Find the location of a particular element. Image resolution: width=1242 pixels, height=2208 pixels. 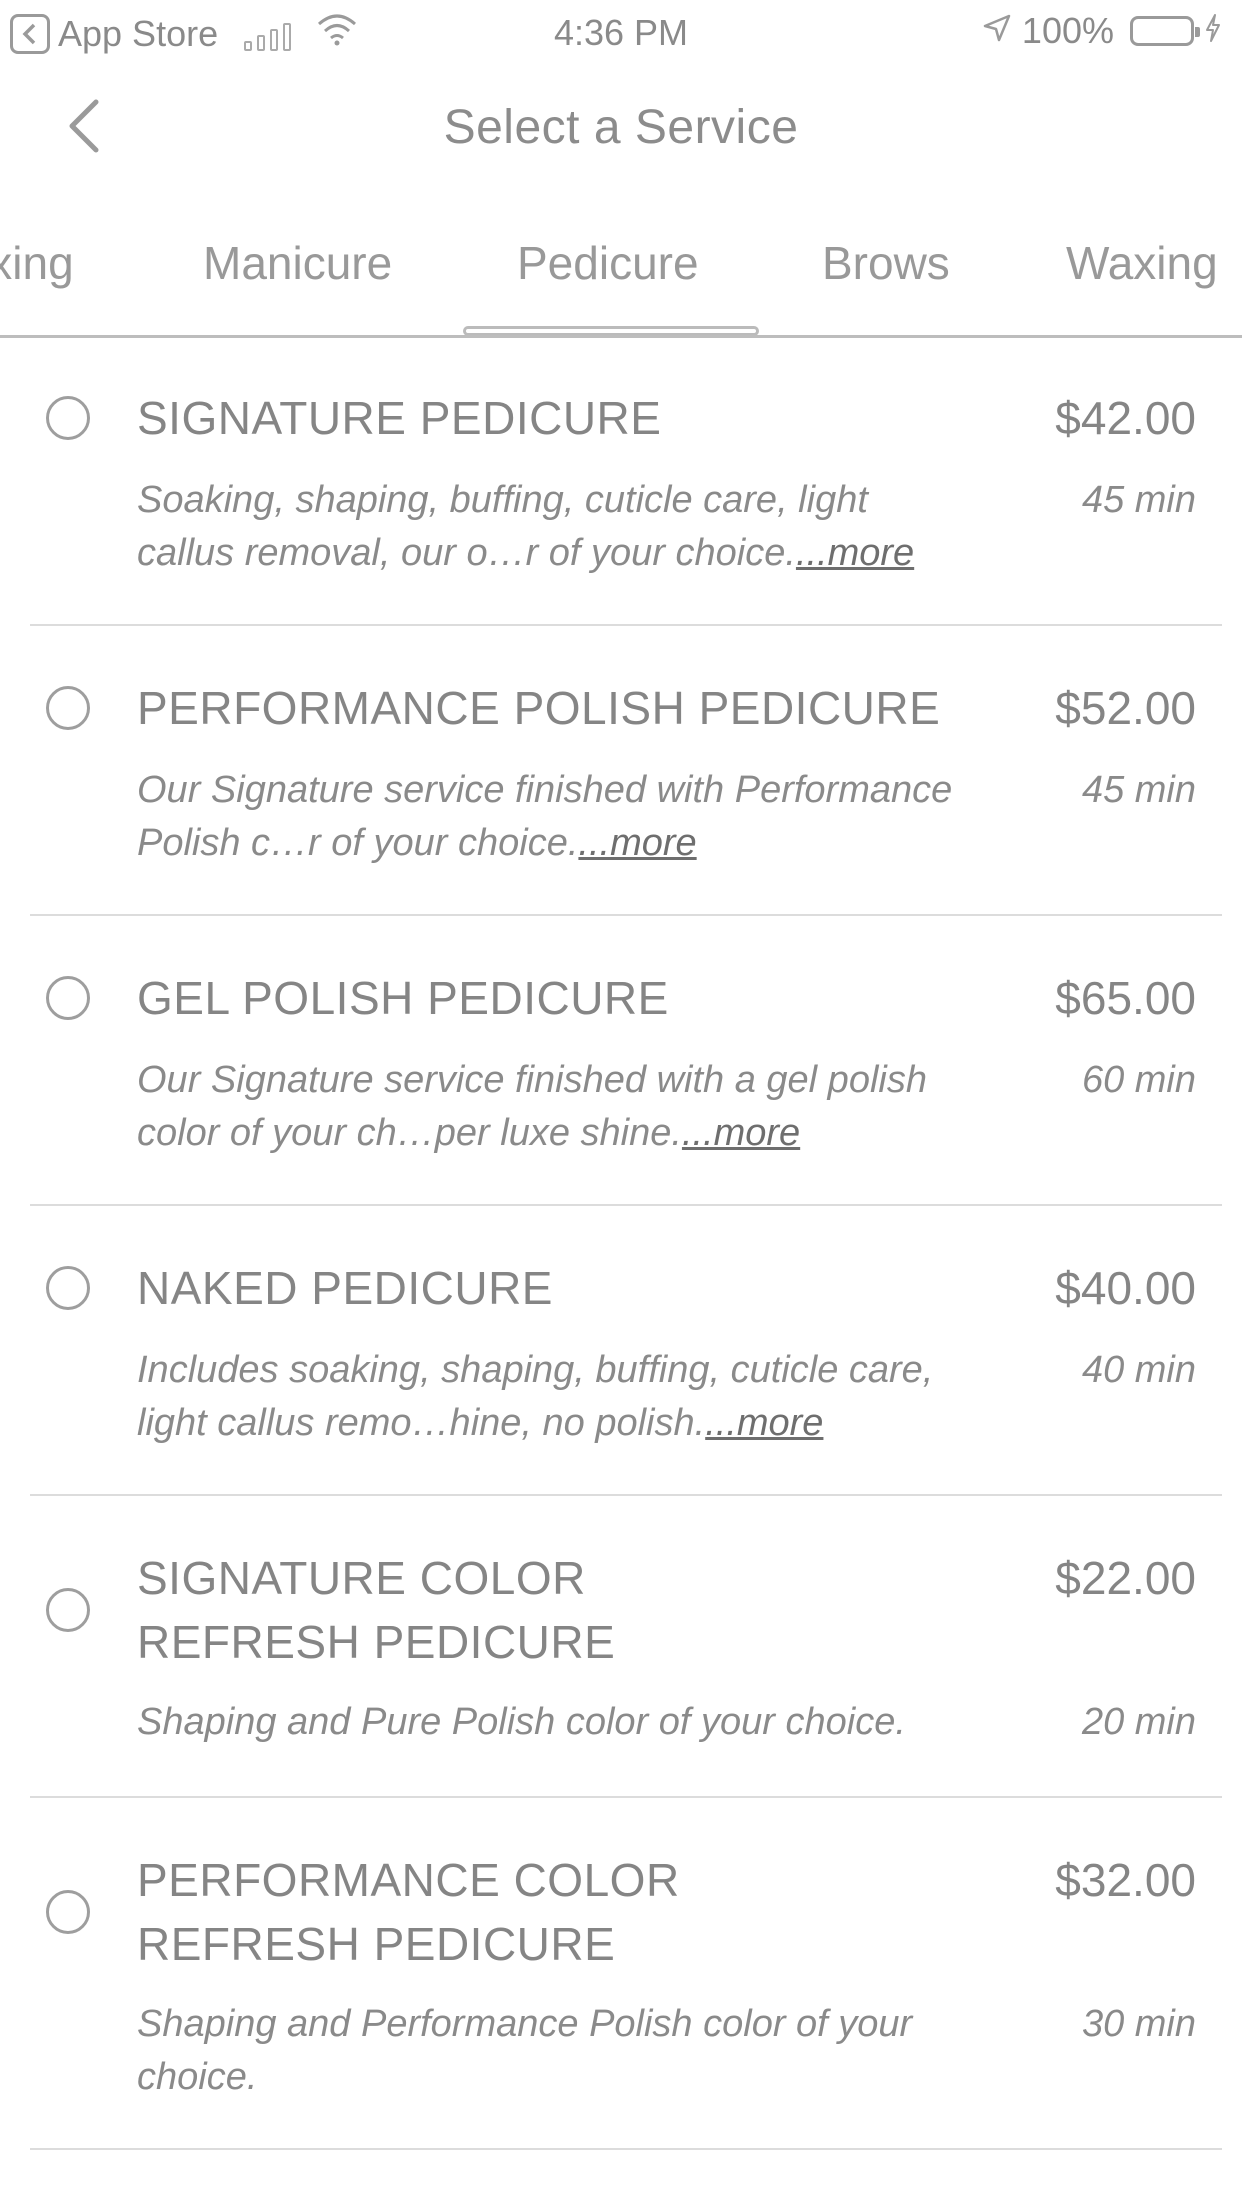

service-name: NAKED PEDICURE is located at coordinates (345, 1288).